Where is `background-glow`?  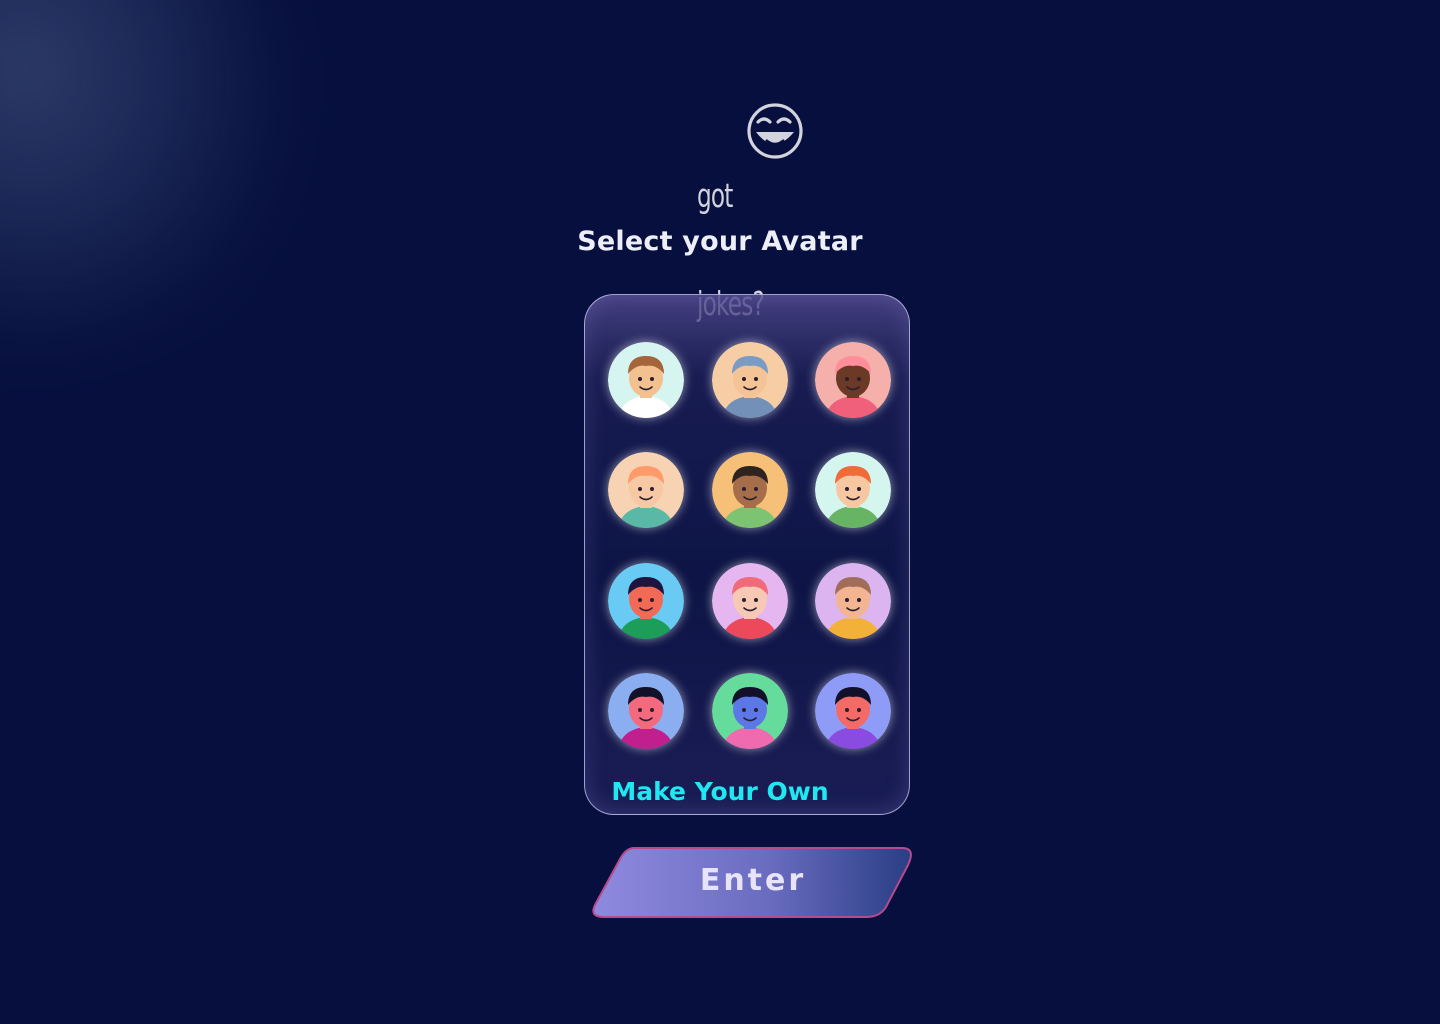 background-glow is located at coordinates (180, 197).